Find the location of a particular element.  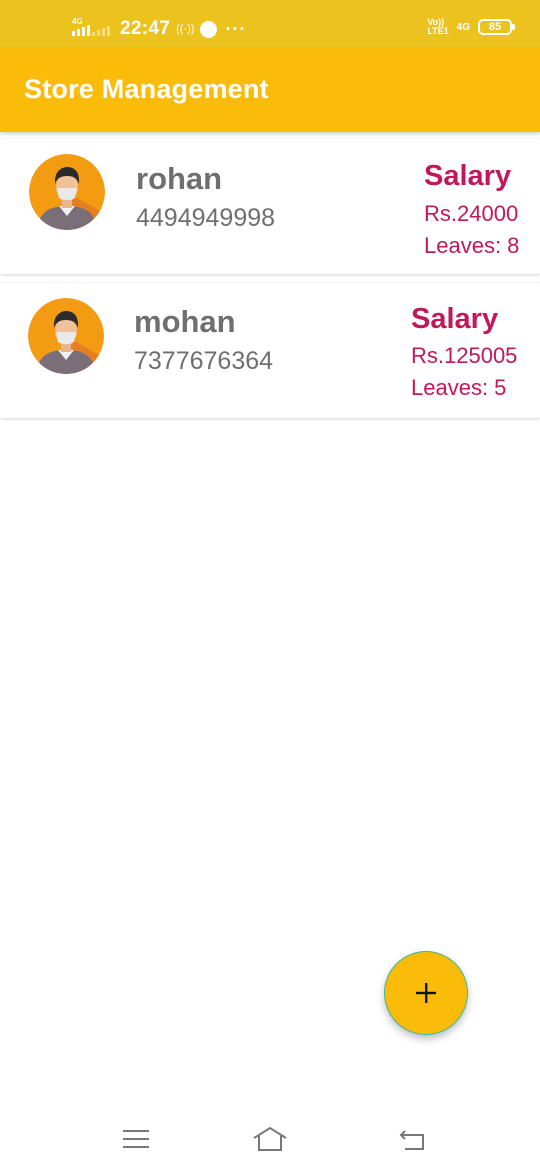

status-bar: 4G 22:47 ((·)) ··· Vo)) LTE1 4G 85 is located at coordinates (270, 24).